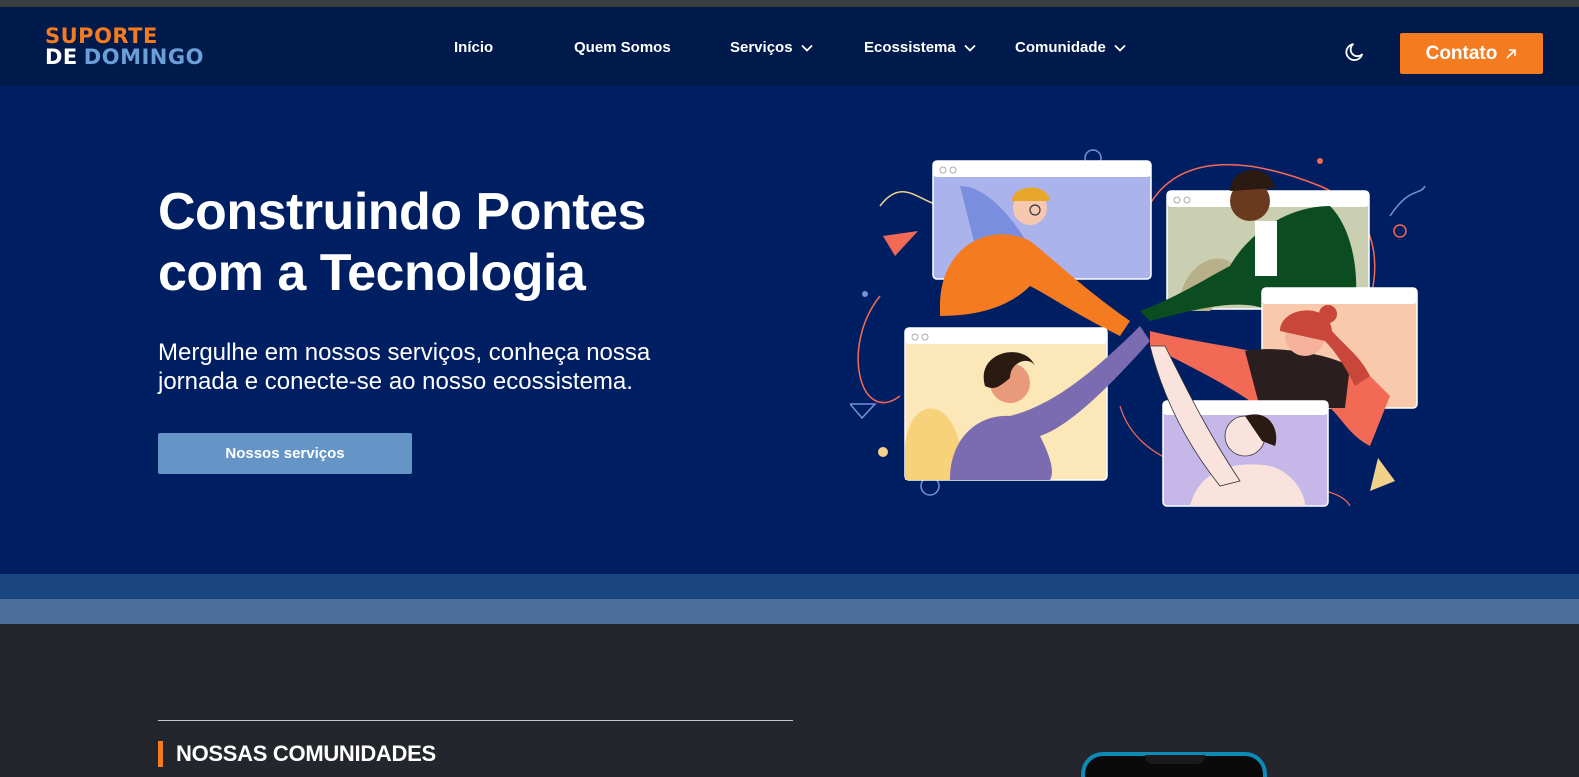 The height and width of the screenshot is (777, 1579). What do you see at coordinates (789, 3) in the screenshot?
I see `top-strip` at bounding box center [789, 3].